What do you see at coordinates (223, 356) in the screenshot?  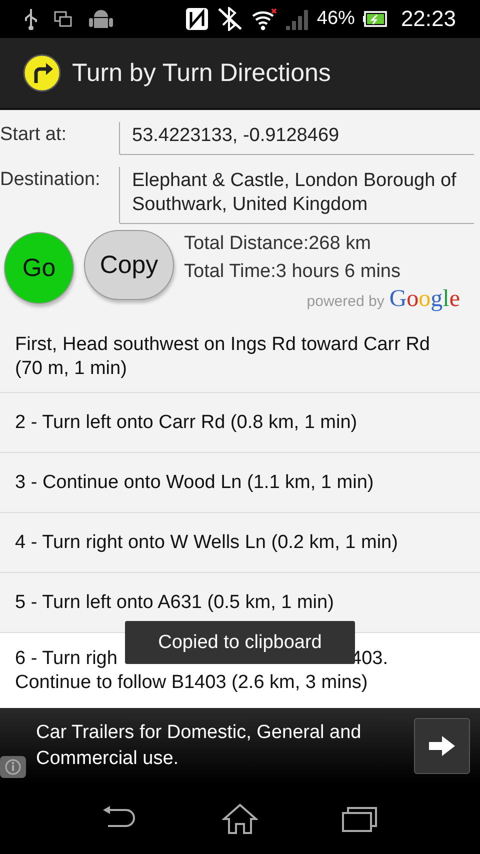 I see `direction-text: First, Head southwest on Ings Rd toward Carr Rd (70 m, 1 min)` at bounding box center [223, 356].